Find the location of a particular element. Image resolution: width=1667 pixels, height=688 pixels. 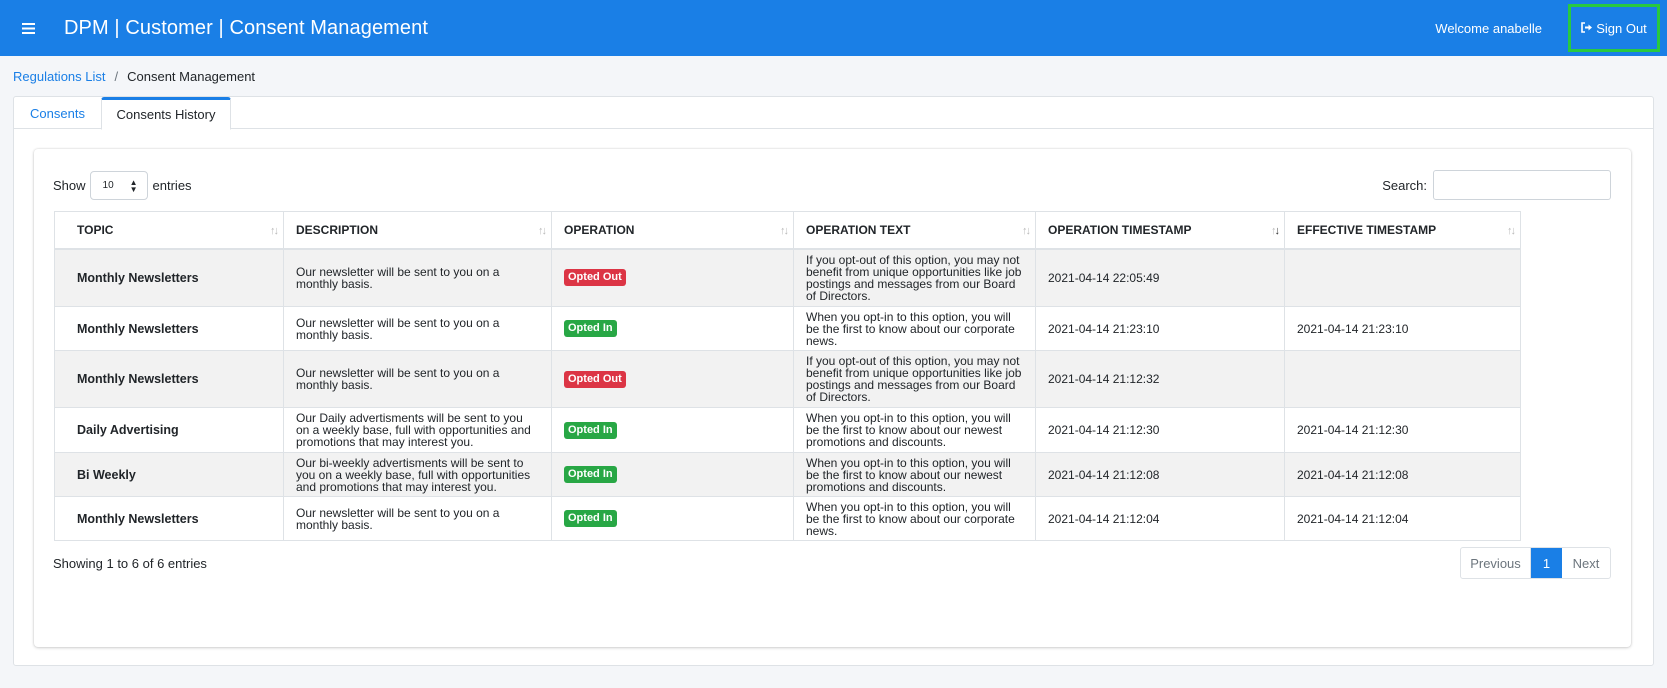

tab-consents: Consents is located at coordinates (57, 113).